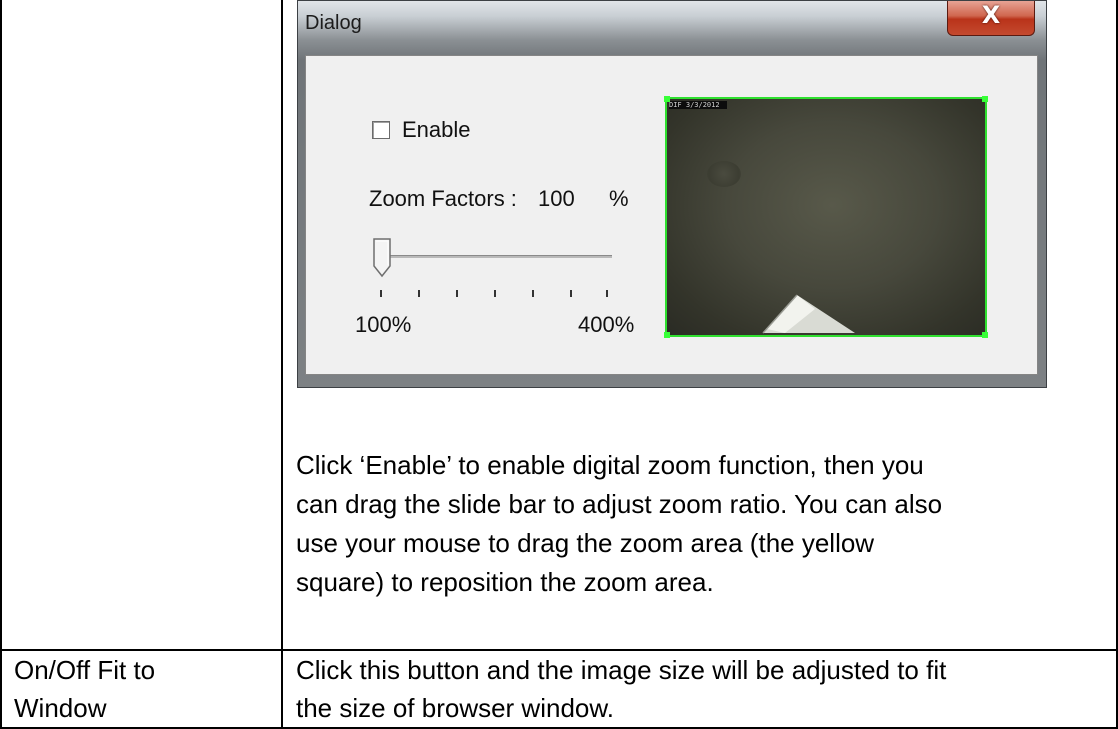 This screenshot has width=1118, height=729. Describe the element at coordinates (556, 198) in the screenshot. I see `zoom-value: 100` at that location.